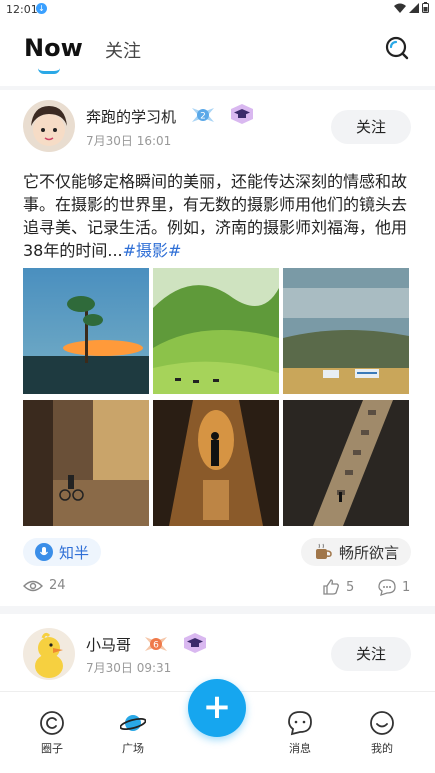  What do you see at coordinates (323, 551) in the screenshot?
I see `coffee-icon` at bounding box center [323, 551].